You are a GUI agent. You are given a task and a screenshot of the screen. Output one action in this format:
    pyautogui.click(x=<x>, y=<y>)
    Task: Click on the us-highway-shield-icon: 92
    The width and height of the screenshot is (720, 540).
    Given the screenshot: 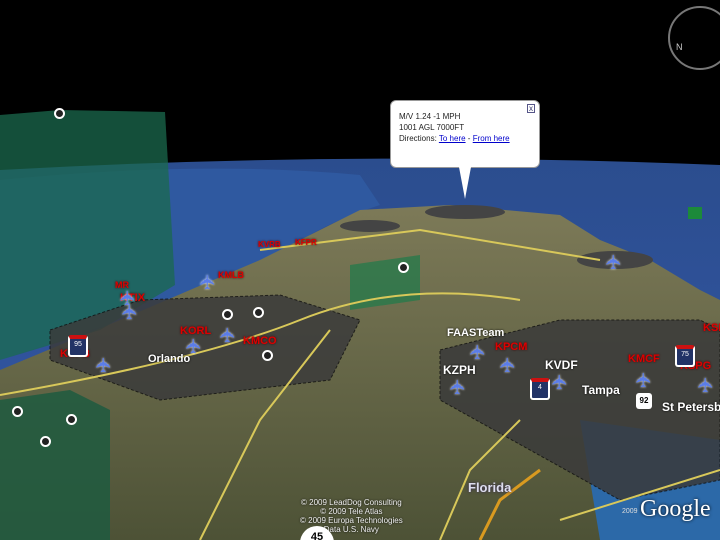 What is the action you would take?
    pyautogui.click(x=644, y=401)
    